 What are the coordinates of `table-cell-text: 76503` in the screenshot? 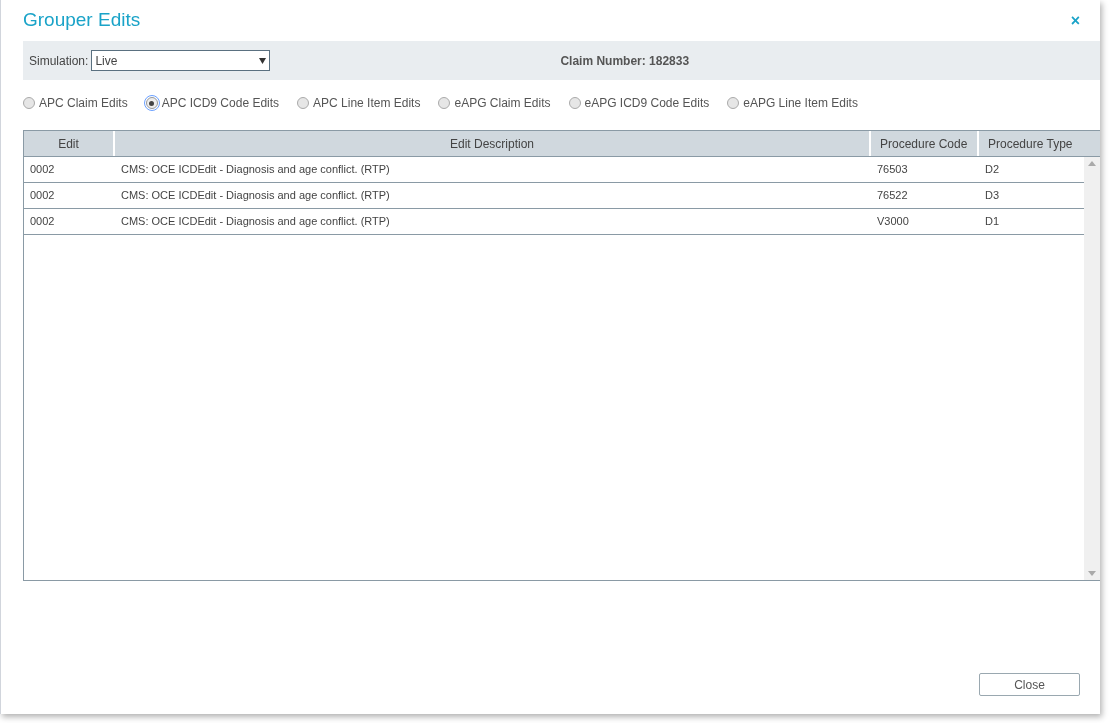 It's located at (892, 170).